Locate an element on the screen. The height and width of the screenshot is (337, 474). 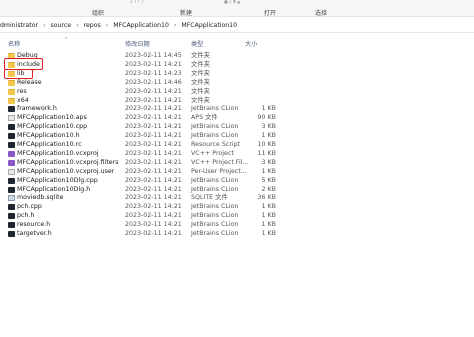
file-type: SQLITE 文件 is located at coordinates (209, 198).